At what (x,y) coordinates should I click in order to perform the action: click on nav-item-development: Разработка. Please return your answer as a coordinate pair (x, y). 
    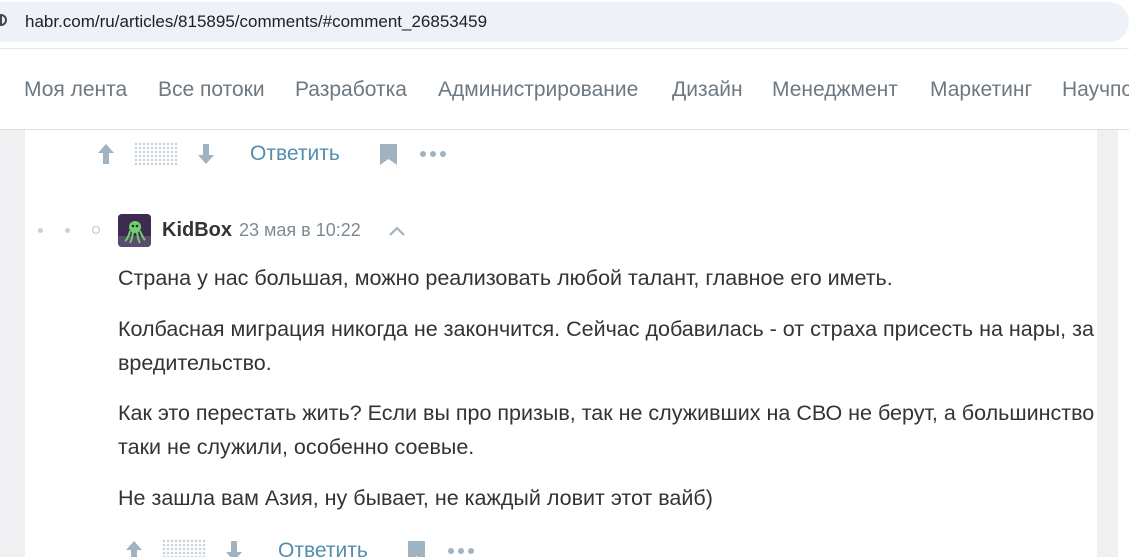
    Looking at the image, I should click on (351, 90).